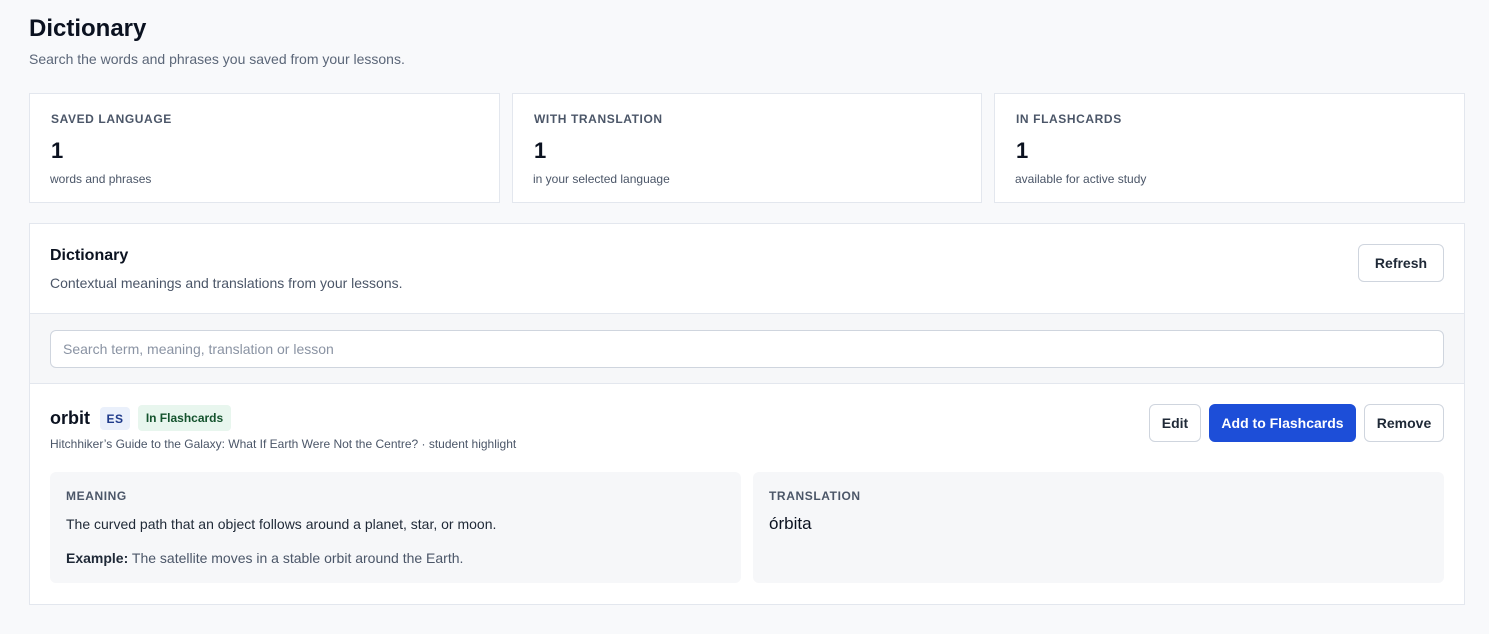 The image size is (1489, 634). What do you see at coordinates (790, 523) in the screenshot?
I see `translation-text: órbita` at bounding box center [790, 523].